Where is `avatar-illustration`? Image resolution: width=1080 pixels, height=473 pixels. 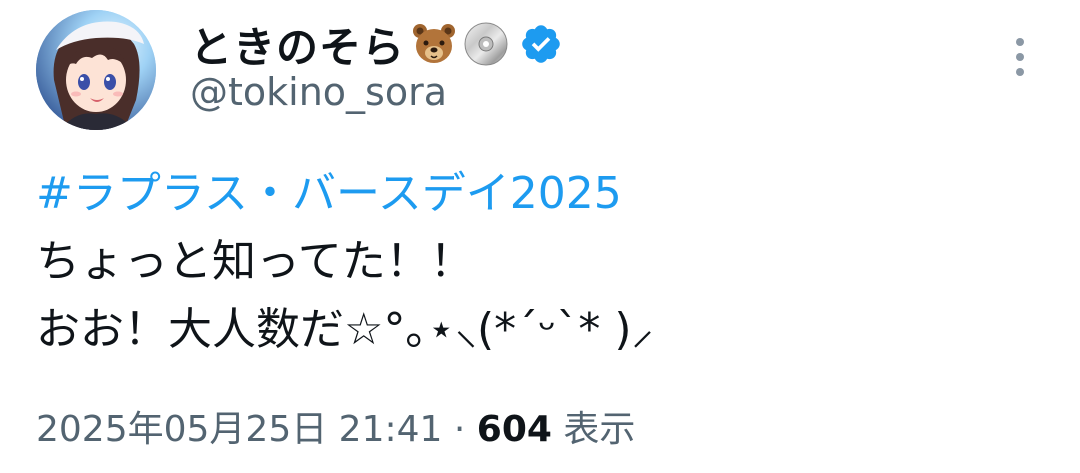
avatar-illustration is located at coordinates (96, 70).